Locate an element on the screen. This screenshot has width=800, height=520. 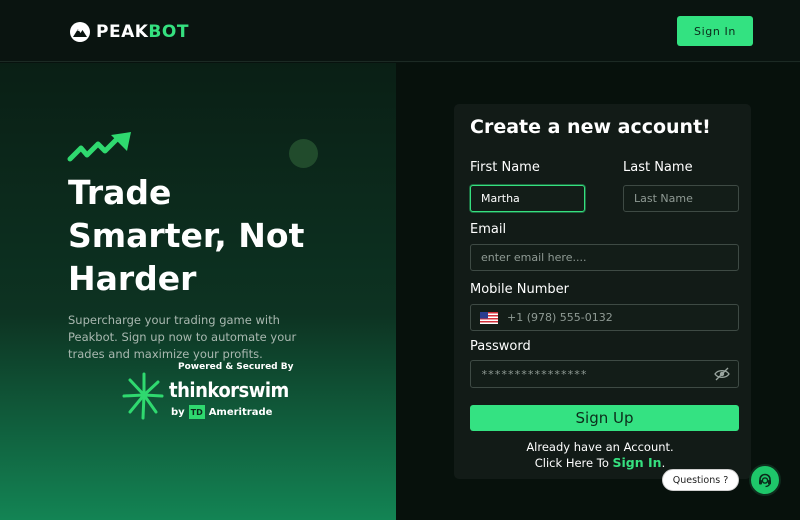
sign-up-button: Sign Up is located at coordinates (604, 418).